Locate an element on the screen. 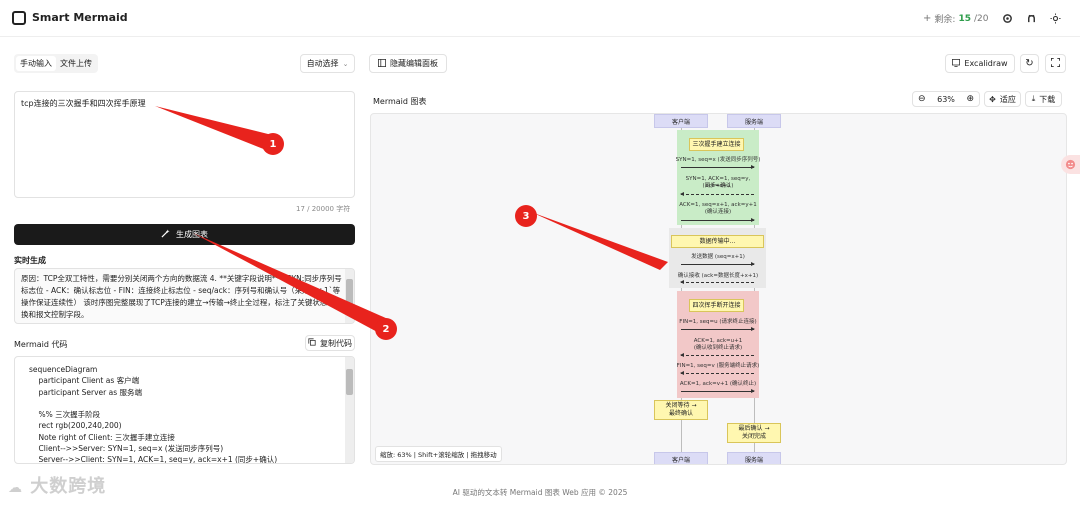 Image resolution: width=1080 pixels, height=506 pixels. watermark-logo-icon: ☁ is located at coordinates (15, 488).